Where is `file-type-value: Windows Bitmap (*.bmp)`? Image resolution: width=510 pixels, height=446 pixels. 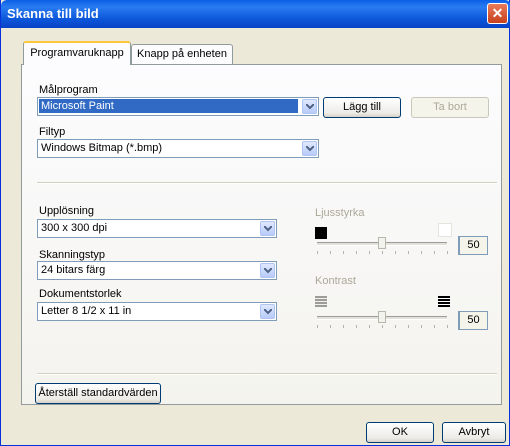
file-type-value: Windows Bitmap (*.bmp) is located at coordinates (102, 148).